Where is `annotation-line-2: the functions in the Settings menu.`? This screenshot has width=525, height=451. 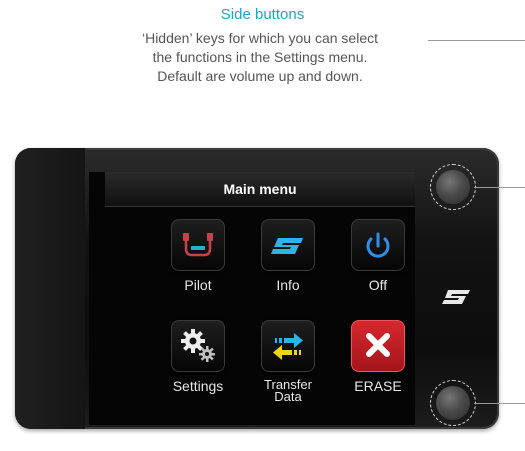
annotation-line-2: the functions in the Settings menu. is located at coordinates (260, 57).